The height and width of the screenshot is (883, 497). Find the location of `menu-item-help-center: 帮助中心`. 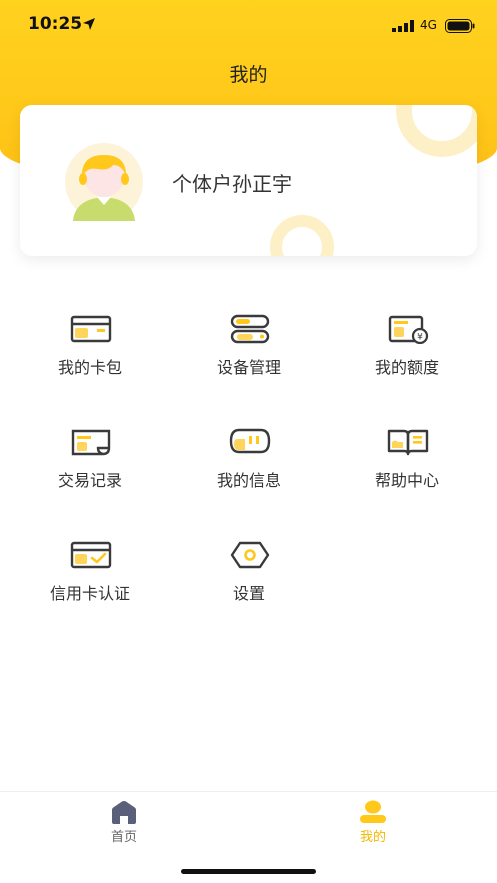

menu-item-help-center: 帮助中心 is located at coordinates (407, 458).